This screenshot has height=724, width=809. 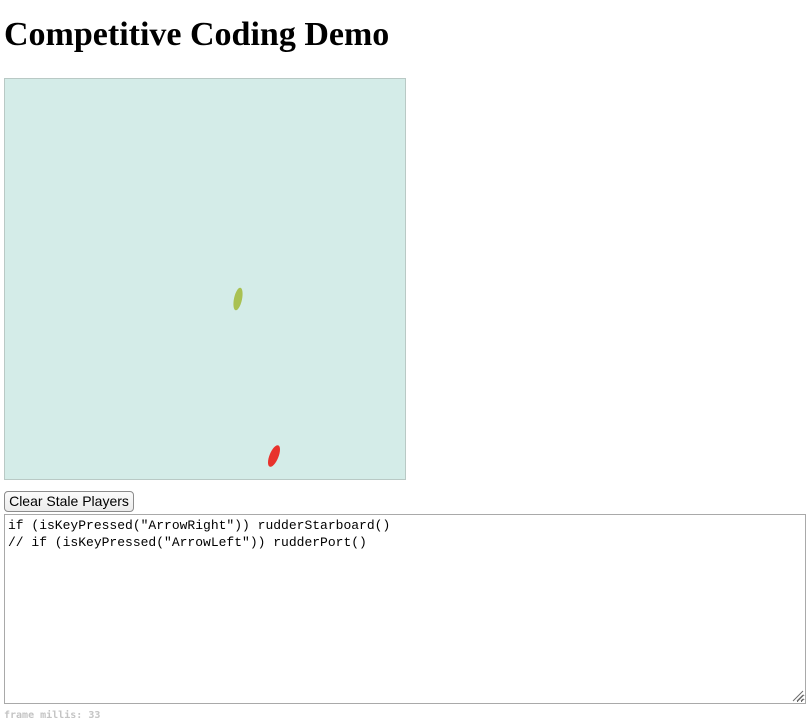 I want to click on player-boat-green, so click(x=238, y=299).